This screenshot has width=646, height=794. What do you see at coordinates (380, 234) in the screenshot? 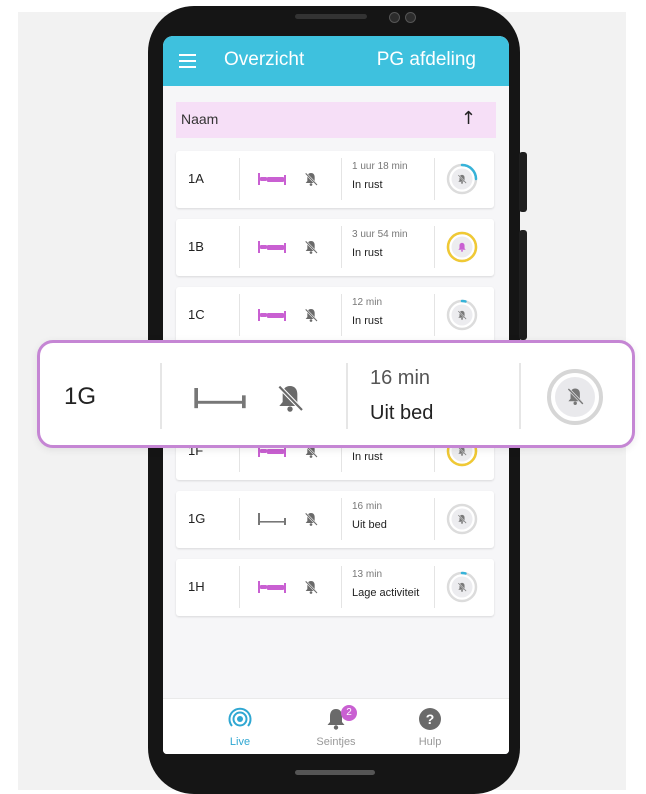
I see `duration-text: 3 uur 54 min` at bounding box center [380, 234].